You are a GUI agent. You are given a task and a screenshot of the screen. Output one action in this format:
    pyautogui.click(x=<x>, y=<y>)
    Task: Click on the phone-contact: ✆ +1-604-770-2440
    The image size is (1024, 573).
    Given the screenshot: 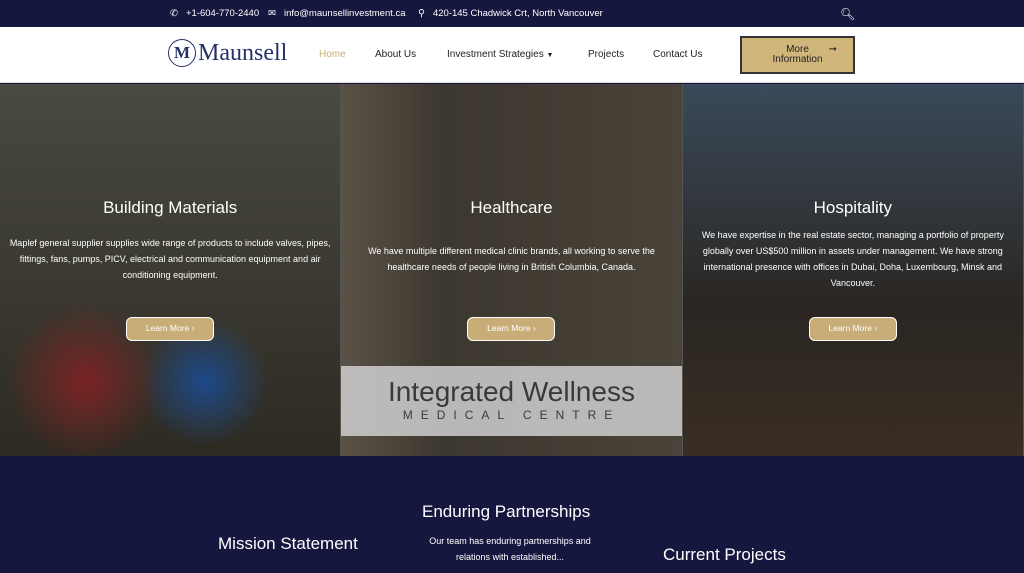 What is the action you would take?
    pyautogui.click(x=214, y=13)
    